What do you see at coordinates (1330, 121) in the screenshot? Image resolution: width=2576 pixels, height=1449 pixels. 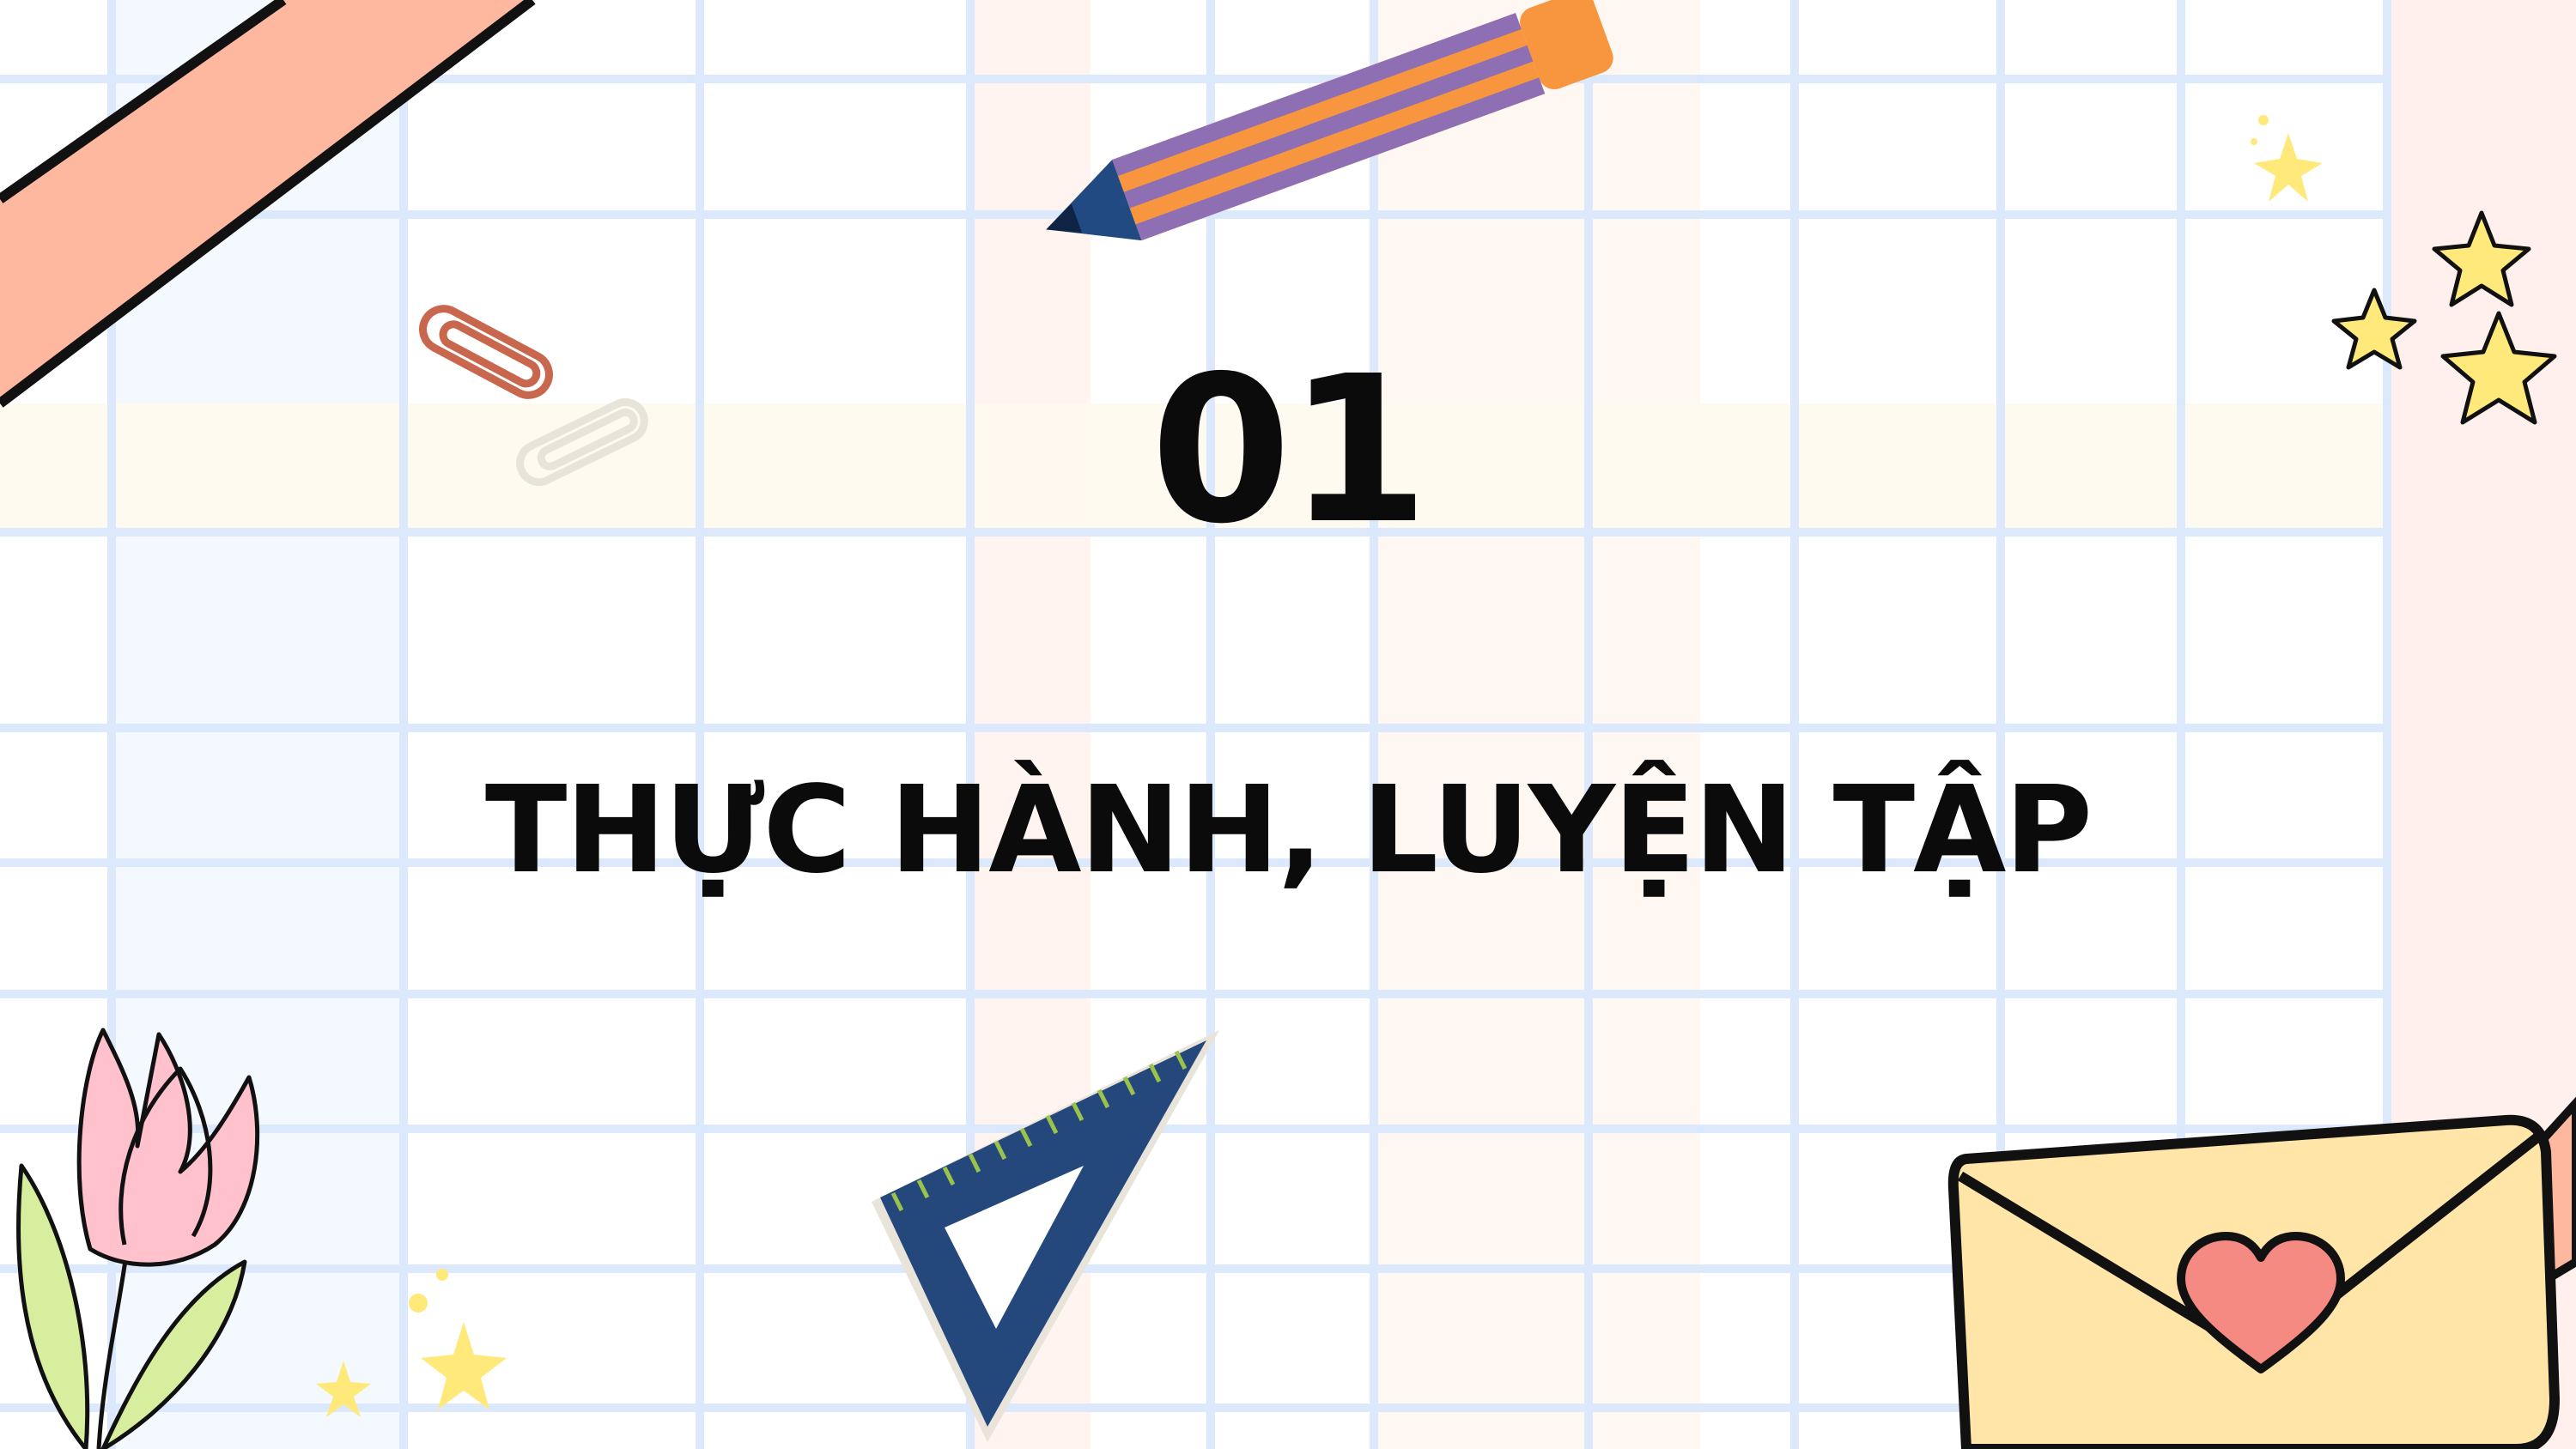 I see `pencil-icon` at bounding box center [1330, 121].